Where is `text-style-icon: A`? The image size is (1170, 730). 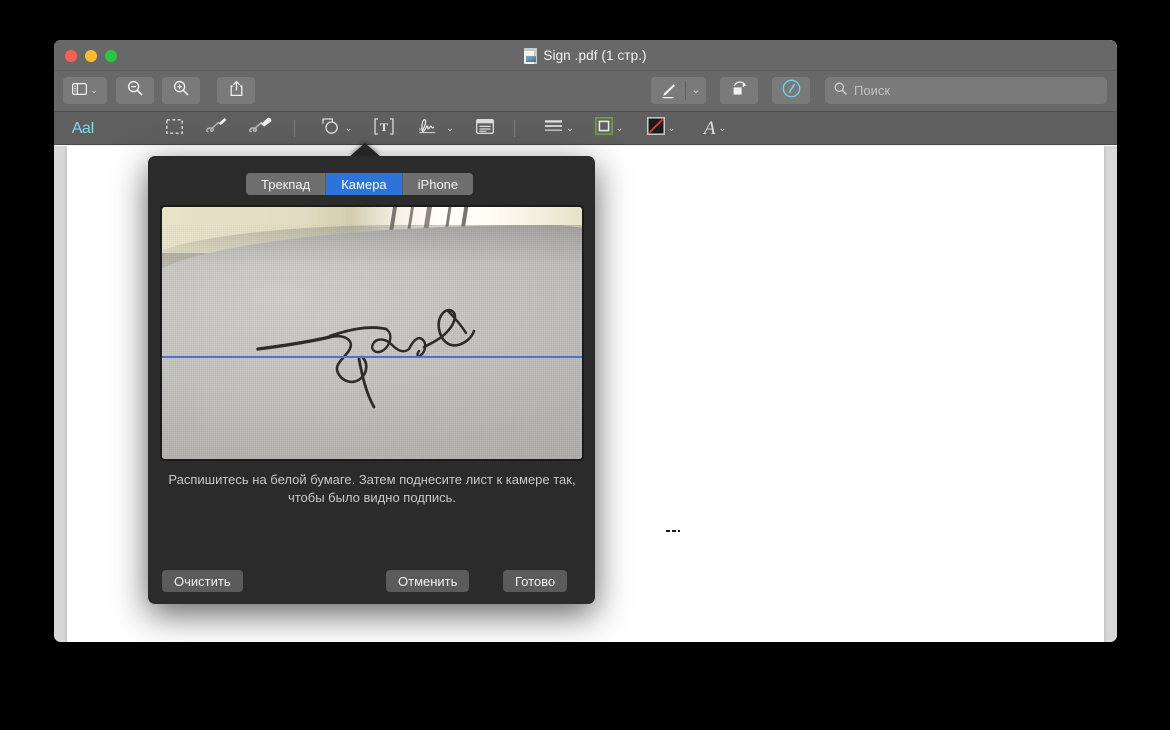 text-style-icon: A is located at coordinates (709, 128).